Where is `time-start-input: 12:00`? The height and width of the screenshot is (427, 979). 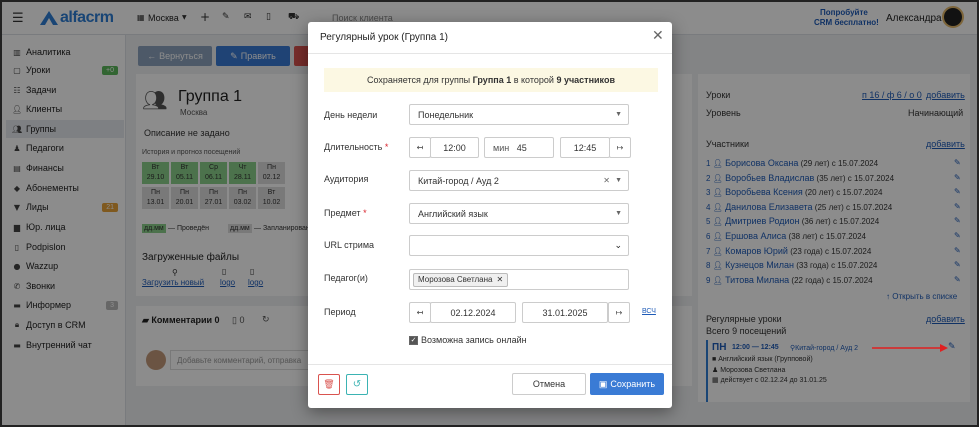
time-start-input: 12:00 is located at coordinates (454, 147).